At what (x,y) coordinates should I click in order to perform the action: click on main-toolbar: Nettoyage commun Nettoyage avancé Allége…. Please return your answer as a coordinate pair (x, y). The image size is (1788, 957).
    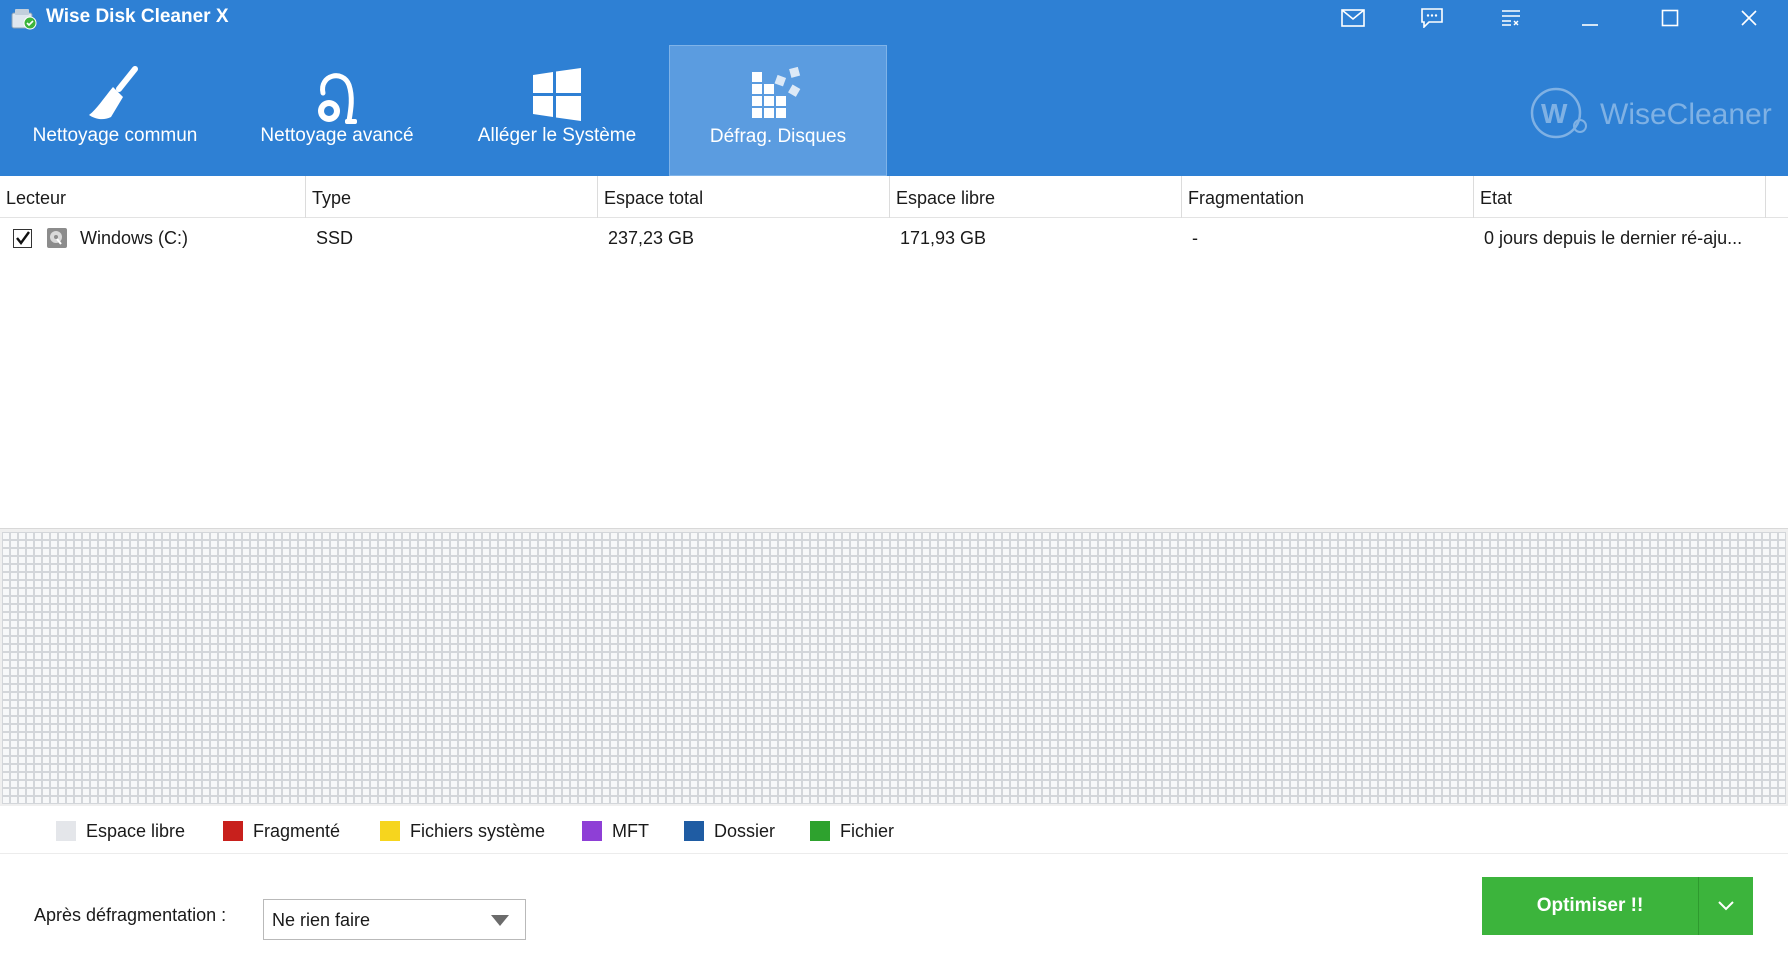
    Looking at the image, I should click on (450, 110).